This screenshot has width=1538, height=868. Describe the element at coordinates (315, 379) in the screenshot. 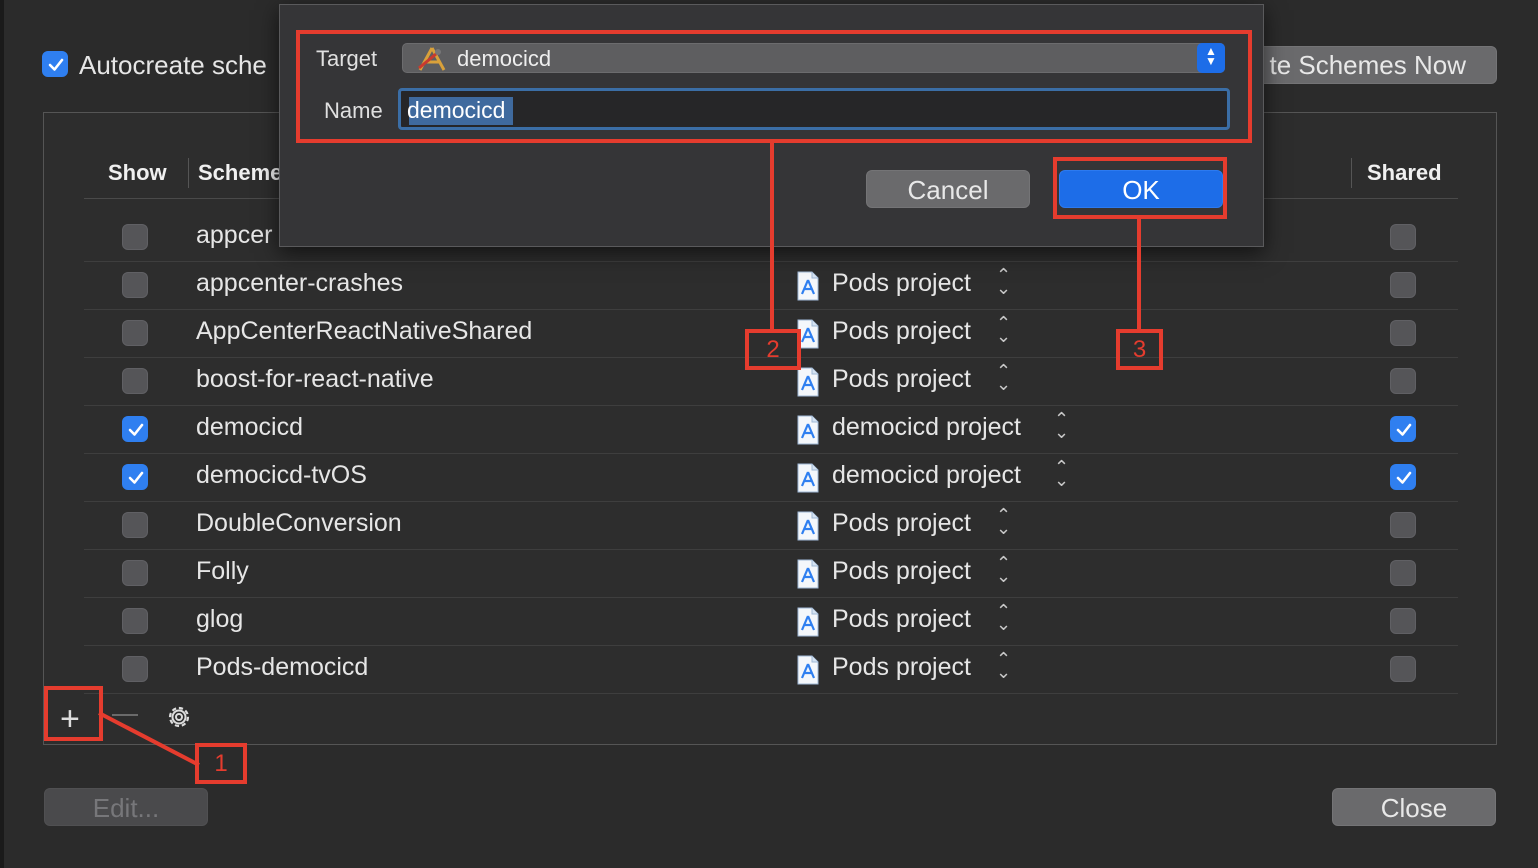

I see `scheme-name: boost-for-react-native` at that location.